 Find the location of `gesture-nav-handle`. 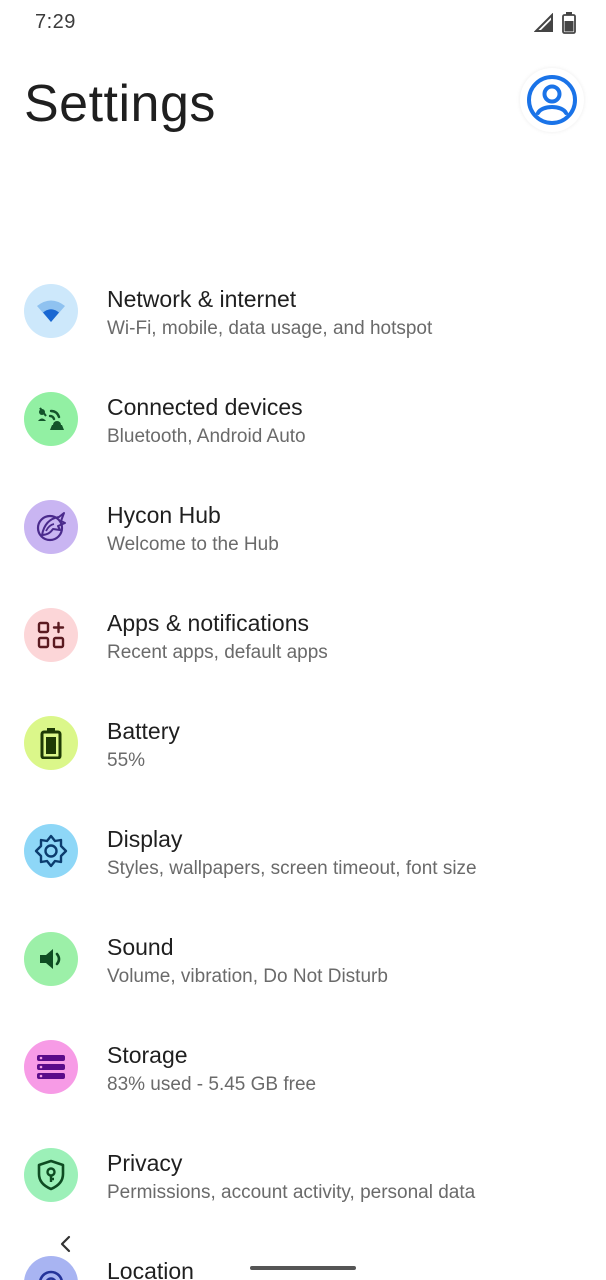

gesture-nav-handle is located at coordinates (303, 1268).